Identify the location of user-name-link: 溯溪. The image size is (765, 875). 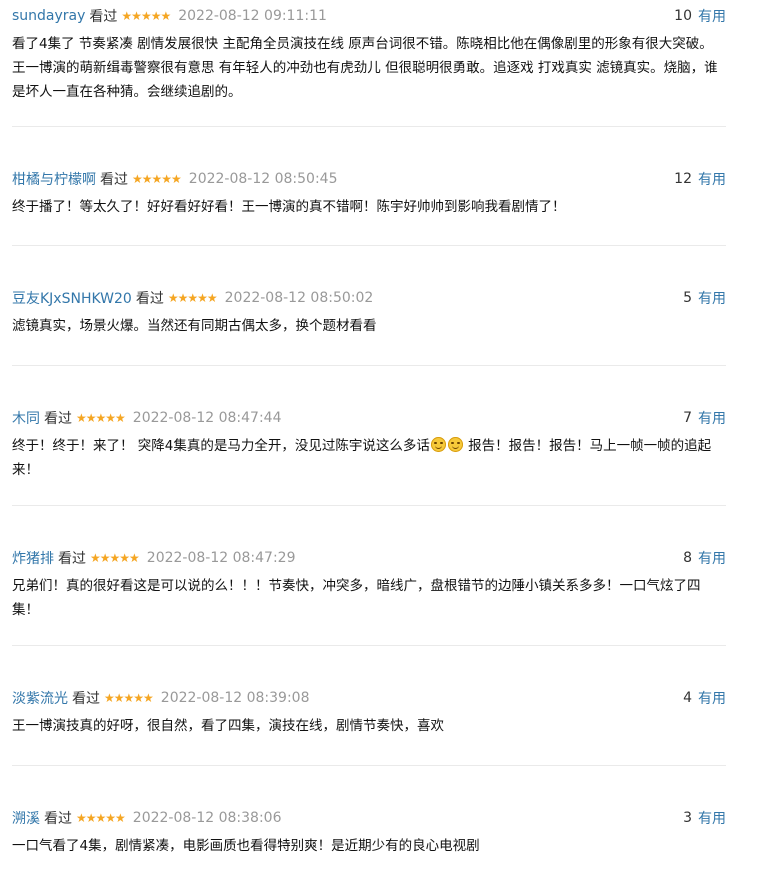
(26, 818).